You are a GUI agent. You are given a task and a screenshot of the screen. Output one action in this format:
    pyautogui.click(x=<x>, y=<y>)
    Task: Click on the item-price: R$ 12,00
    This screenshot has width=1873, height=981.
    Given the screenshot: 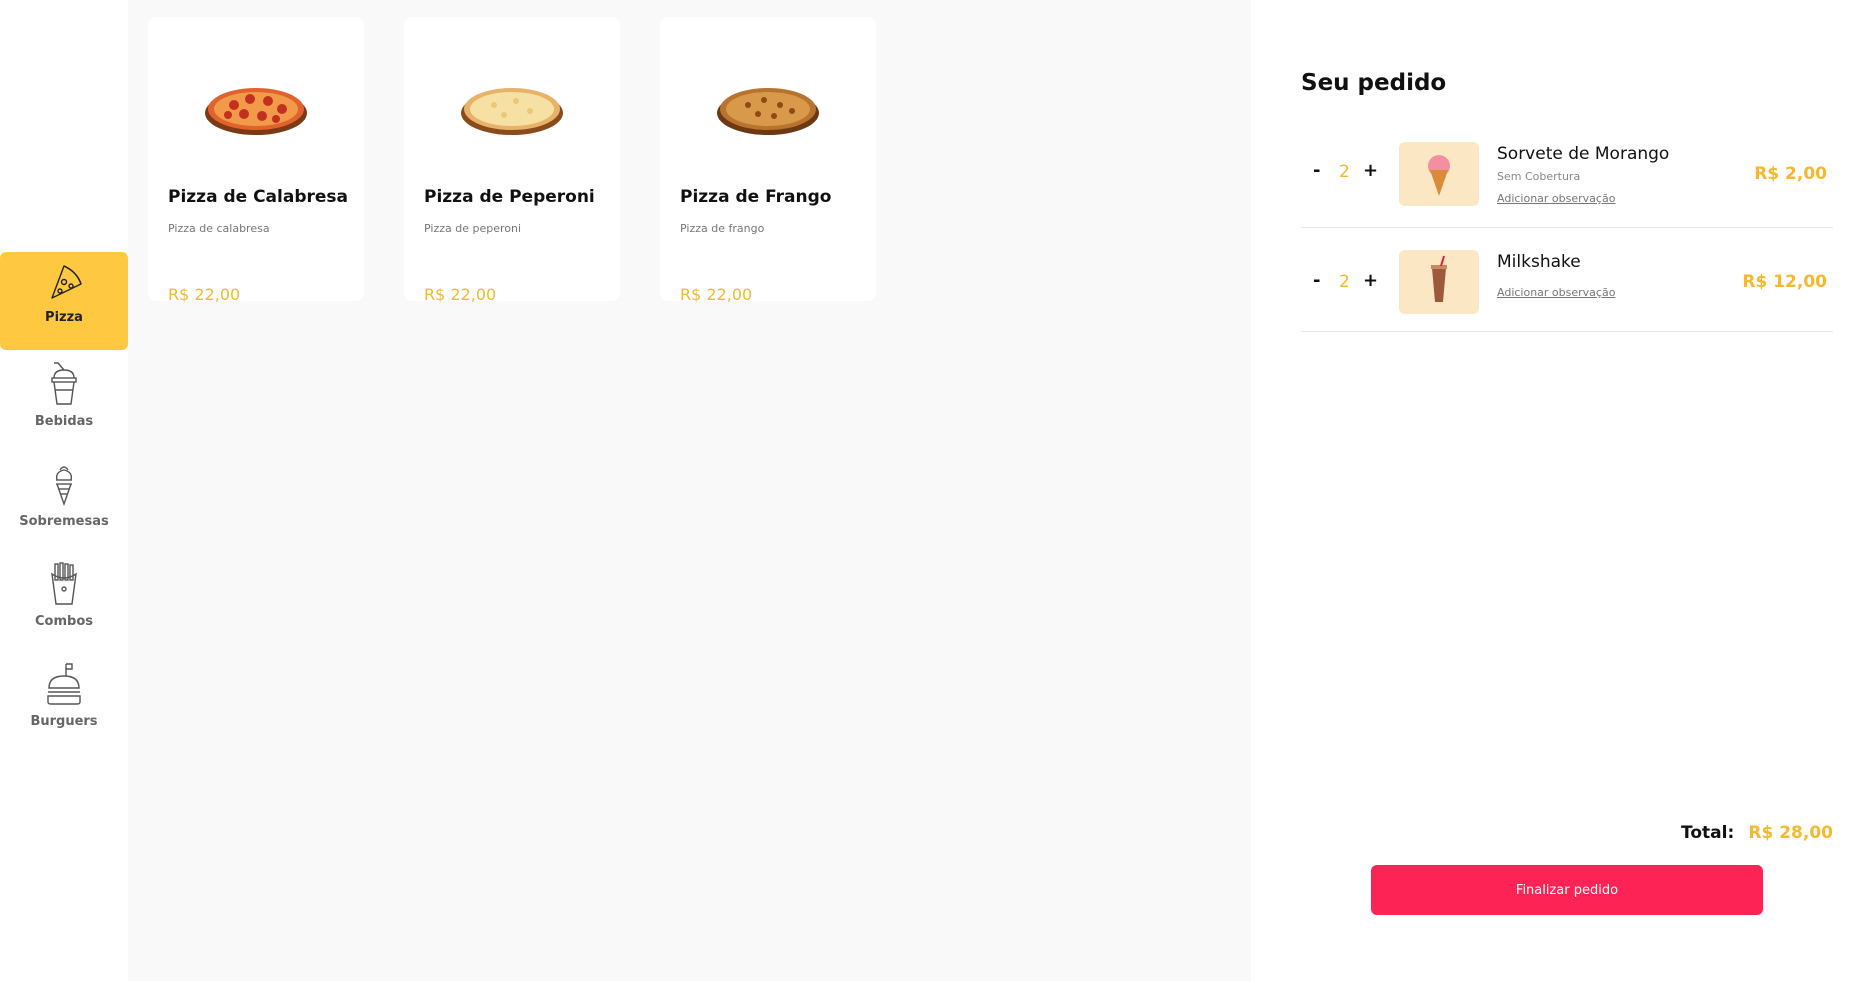 What is the action you would take?
    pyautogui.click(x=1784, y=282)
    